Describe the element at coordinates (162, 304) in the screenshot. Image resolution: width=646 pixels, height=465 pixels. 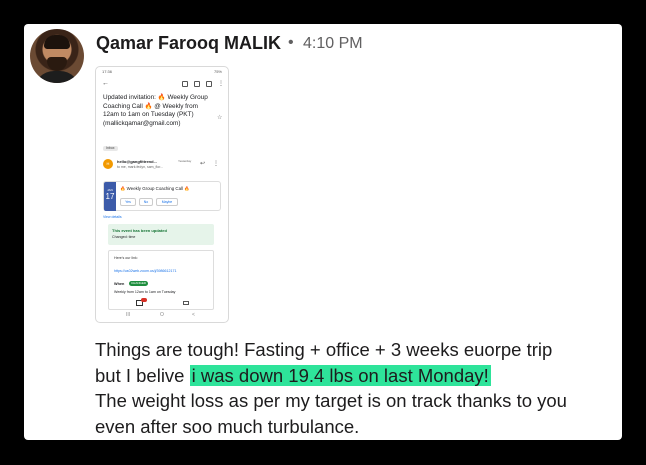
I see `mail-bottom-nav` at that location.